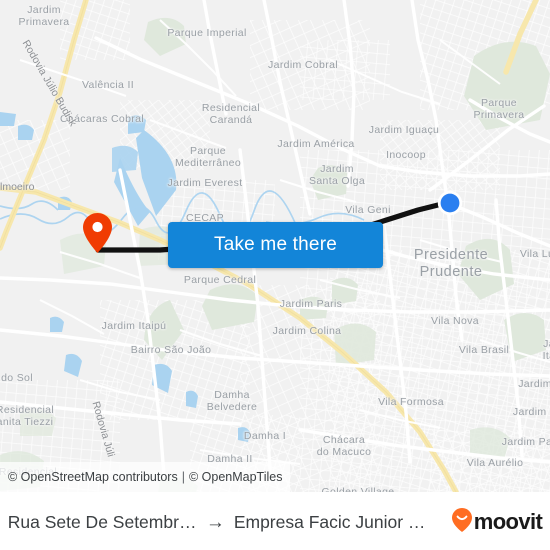 This screenshot has height=550, width=550. What do you see at coordinates (236, 477) in the screenshot?
I see `attribution-openmaptiles: © OpenMapTiles` at bounding box center [236, 477].